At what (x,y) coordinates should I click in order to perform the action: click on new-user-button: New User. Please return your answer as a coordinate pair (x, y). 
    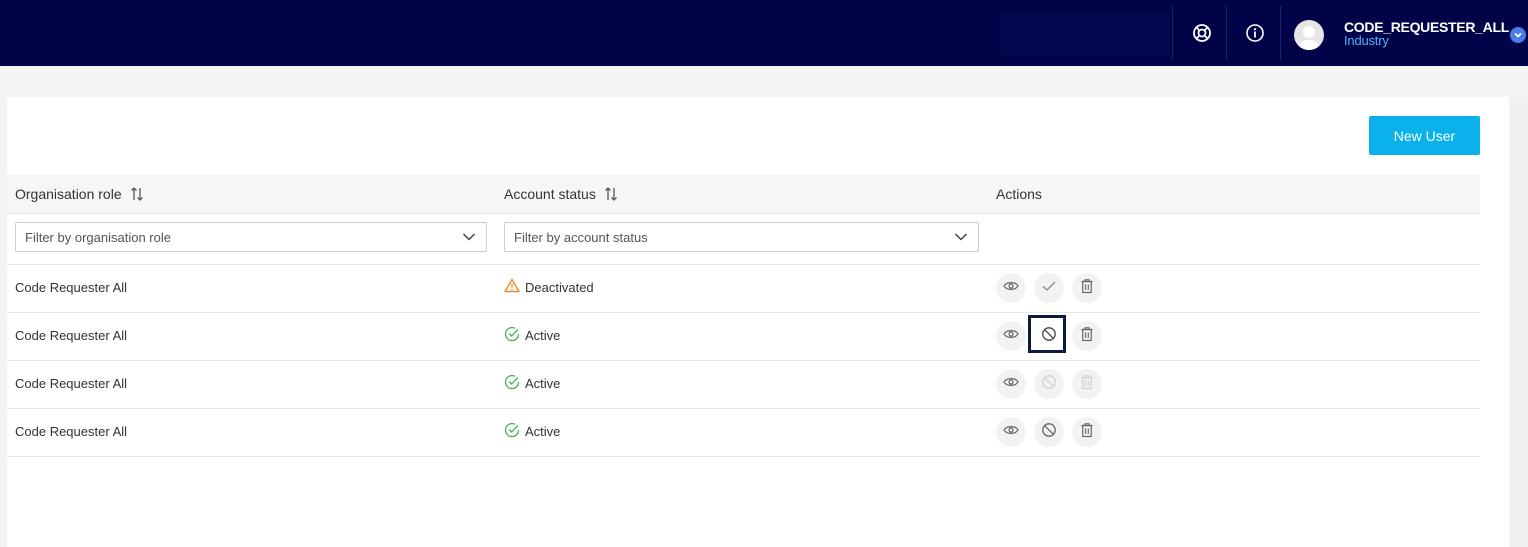
    Looking at the image, I should click on (1424, 135).